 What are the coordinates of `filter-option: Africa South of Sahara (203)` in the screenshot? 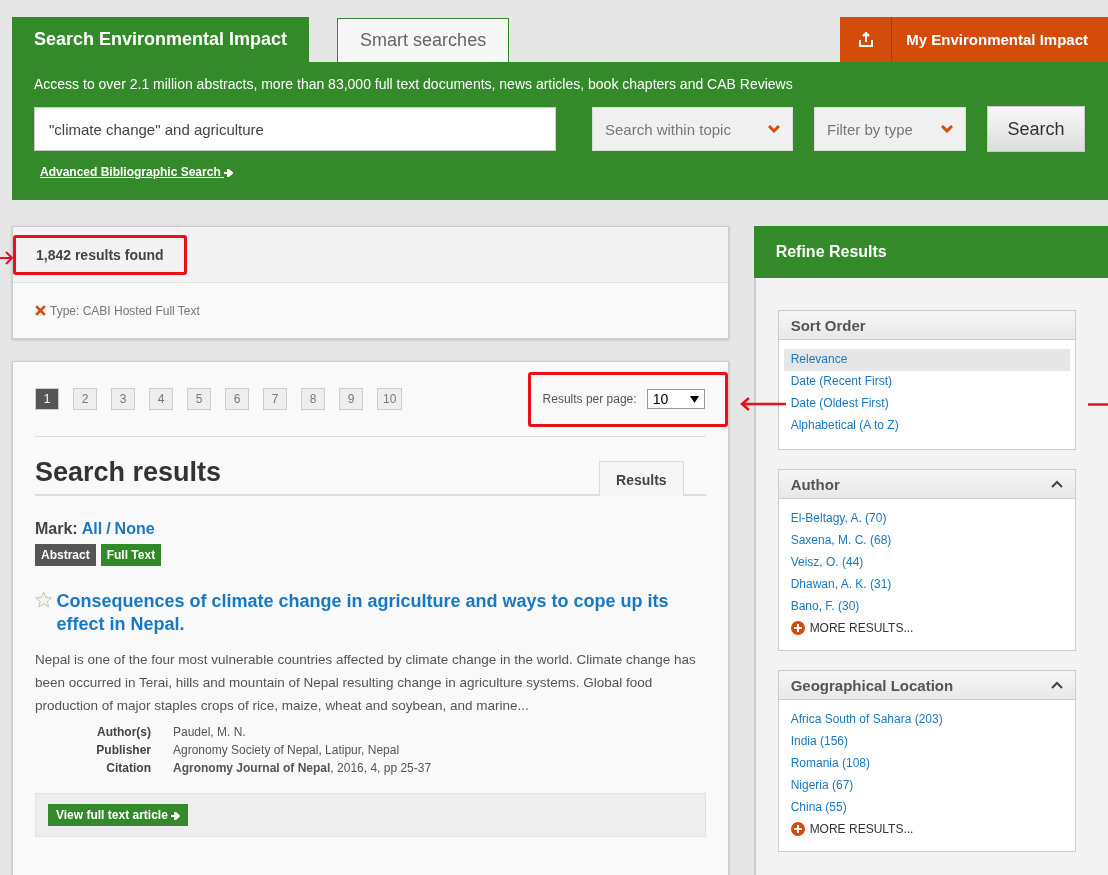 It's located at (926, 720).